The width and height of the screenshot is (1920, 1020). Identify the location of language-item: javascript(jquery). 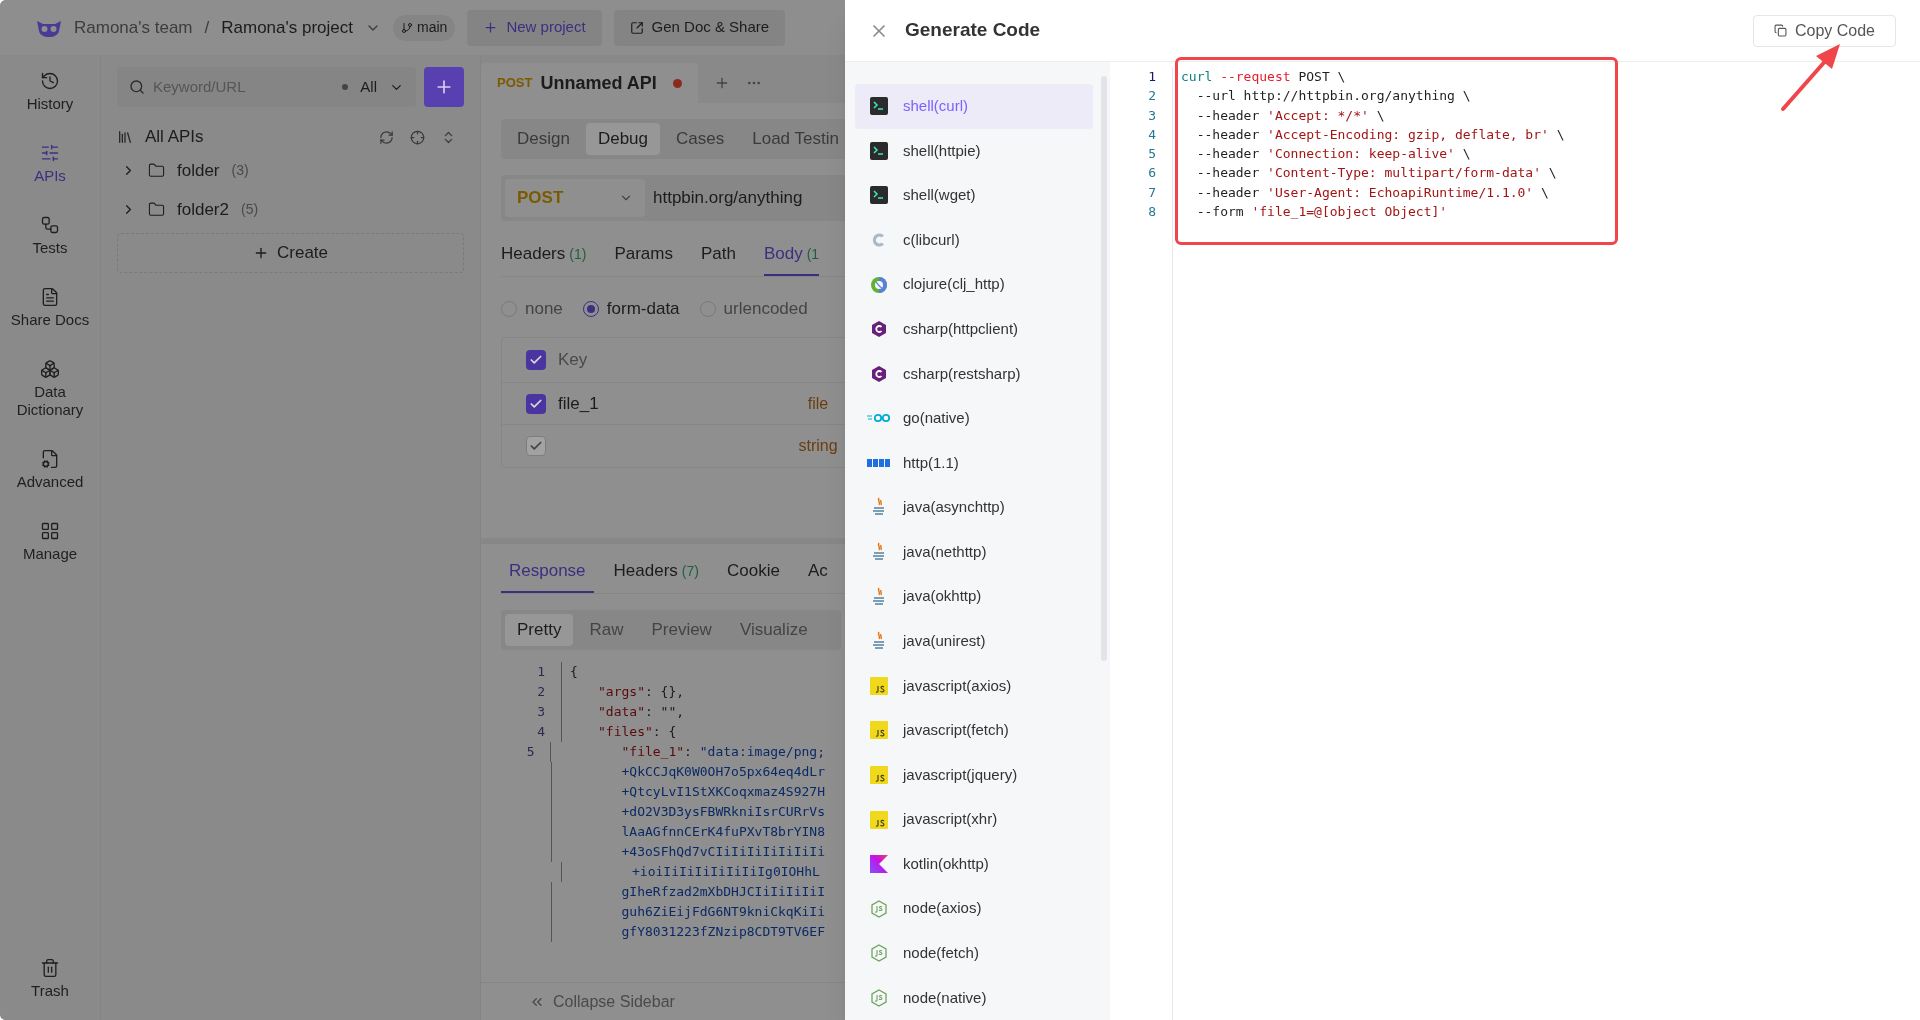
(974, 775).